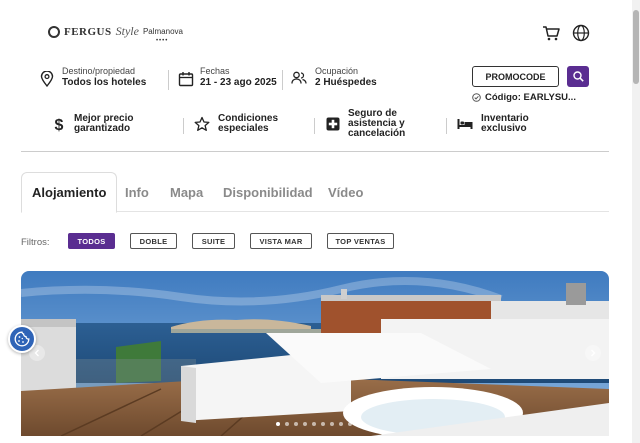  I want to click on logo-place: Palmanova ••••, so click(162, 35).